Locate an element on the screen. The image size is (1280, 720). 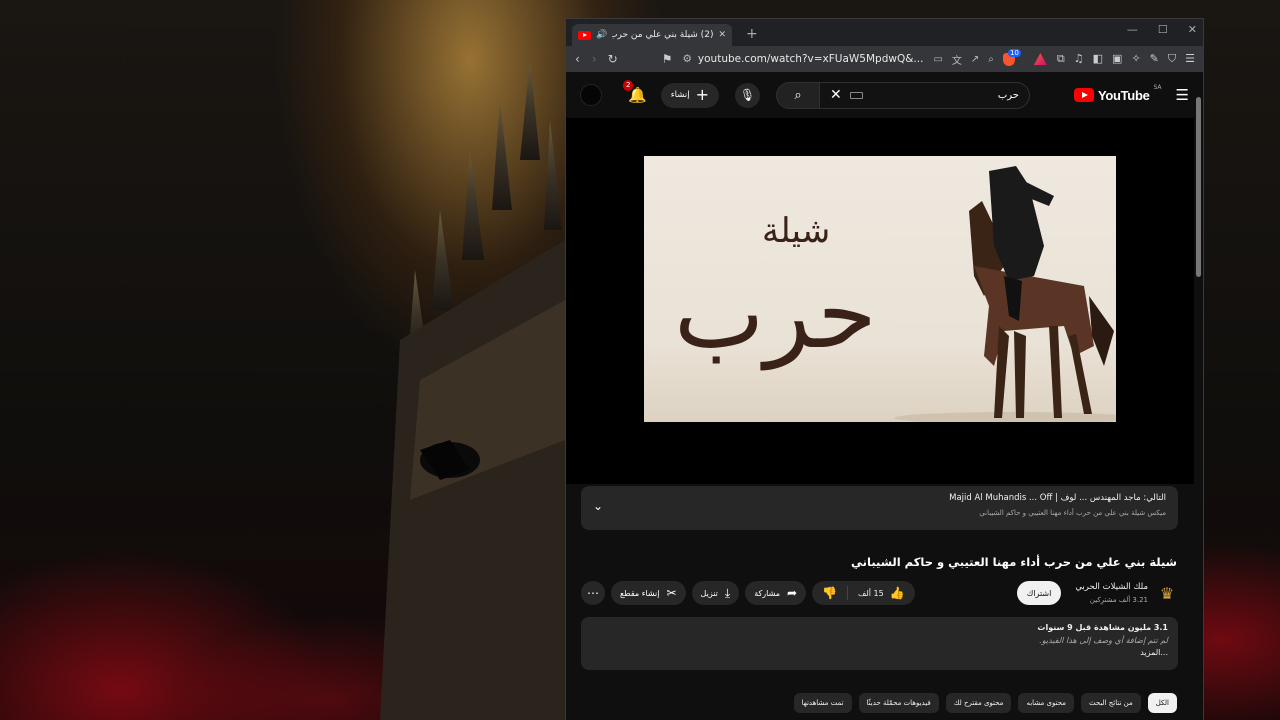
reload-icon: ↻ is located at coordinates (613, 59).